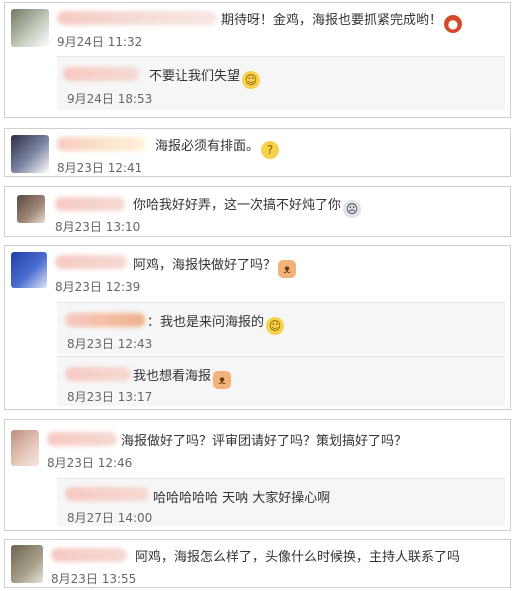 The width and height of the screenshot is (516, 591). I want to click on reply-box: 哈哈哈哈哈 天呐 大家好操心啊 8月27日 14:00, so click(281, 502).